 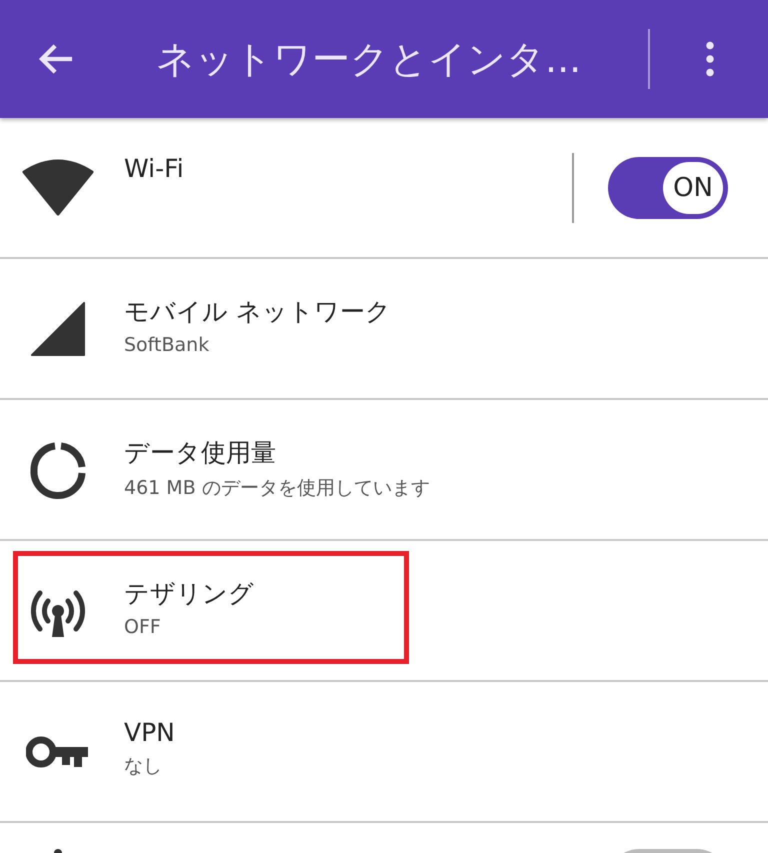 I want to click on setting-summary: OFF, so click(x=143, y=627).